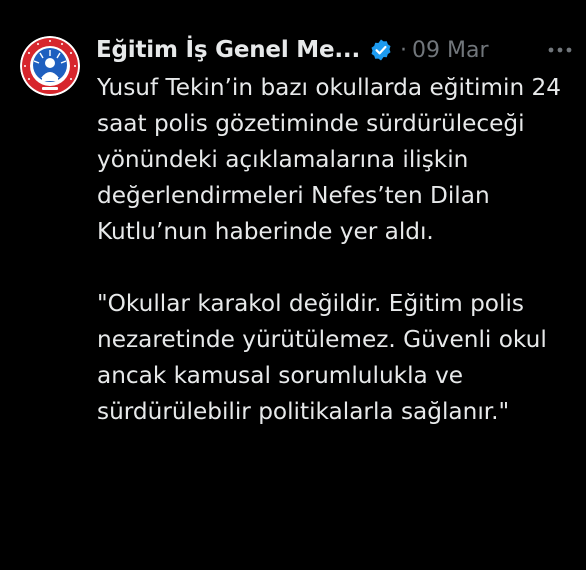  I want to click on more-options-icon, so click(560, 50).